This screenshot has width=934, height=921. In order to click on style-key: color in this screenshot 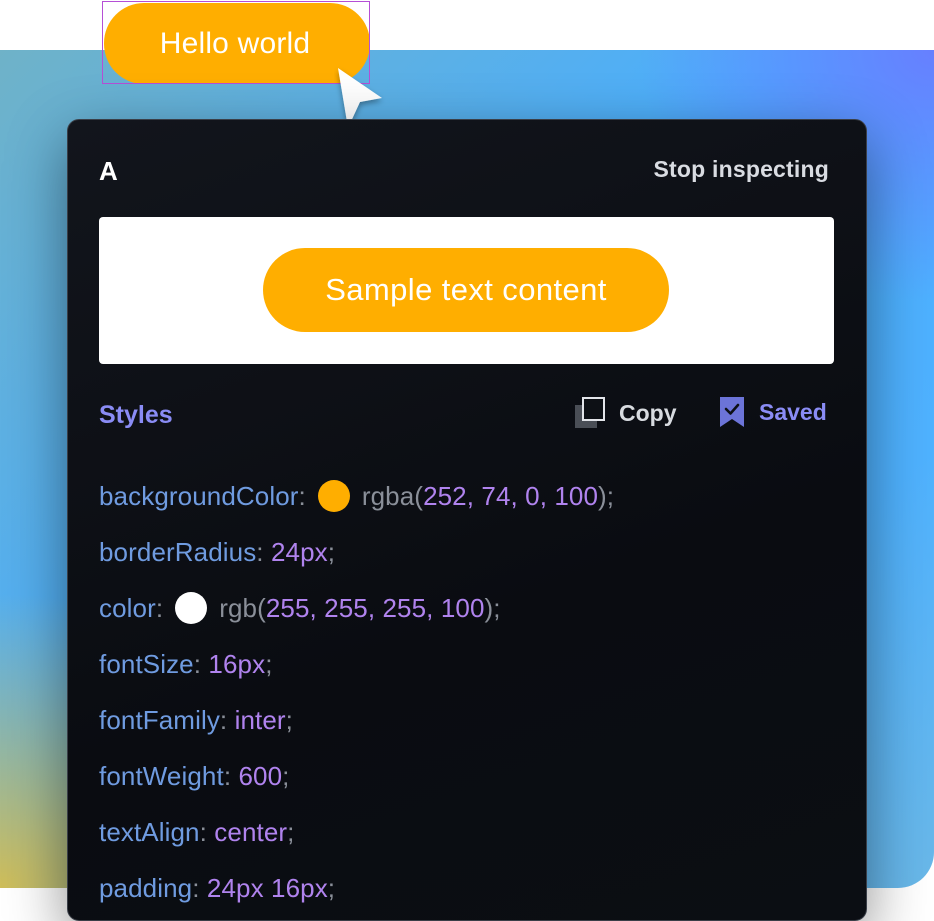, I will do `click(127, 607)`.